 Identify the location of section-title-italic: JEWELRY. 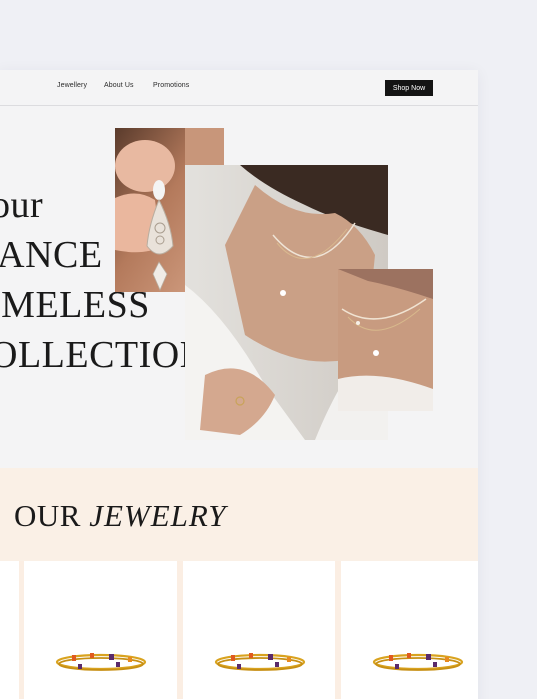
(158, 515).